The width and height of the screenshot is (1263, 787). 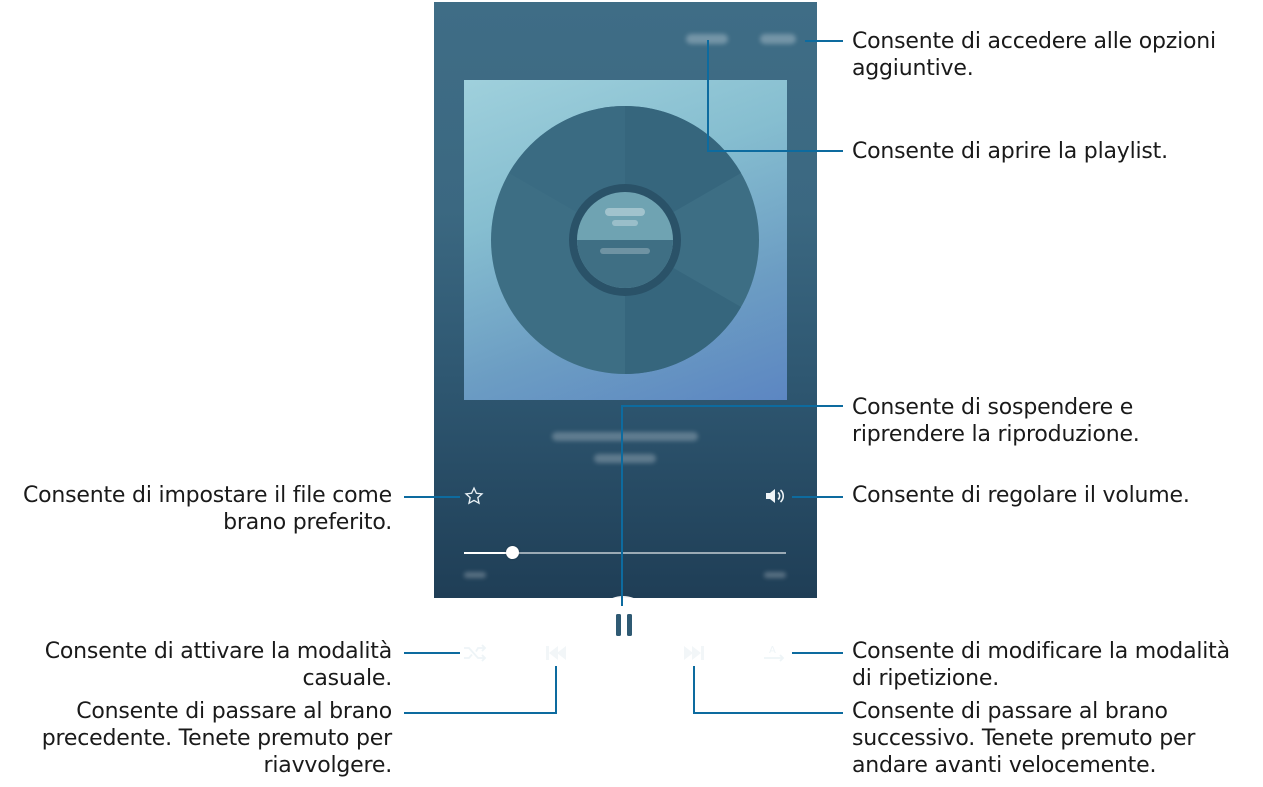 I want to click on callout-line-more-options, so click(x=824, y=41).